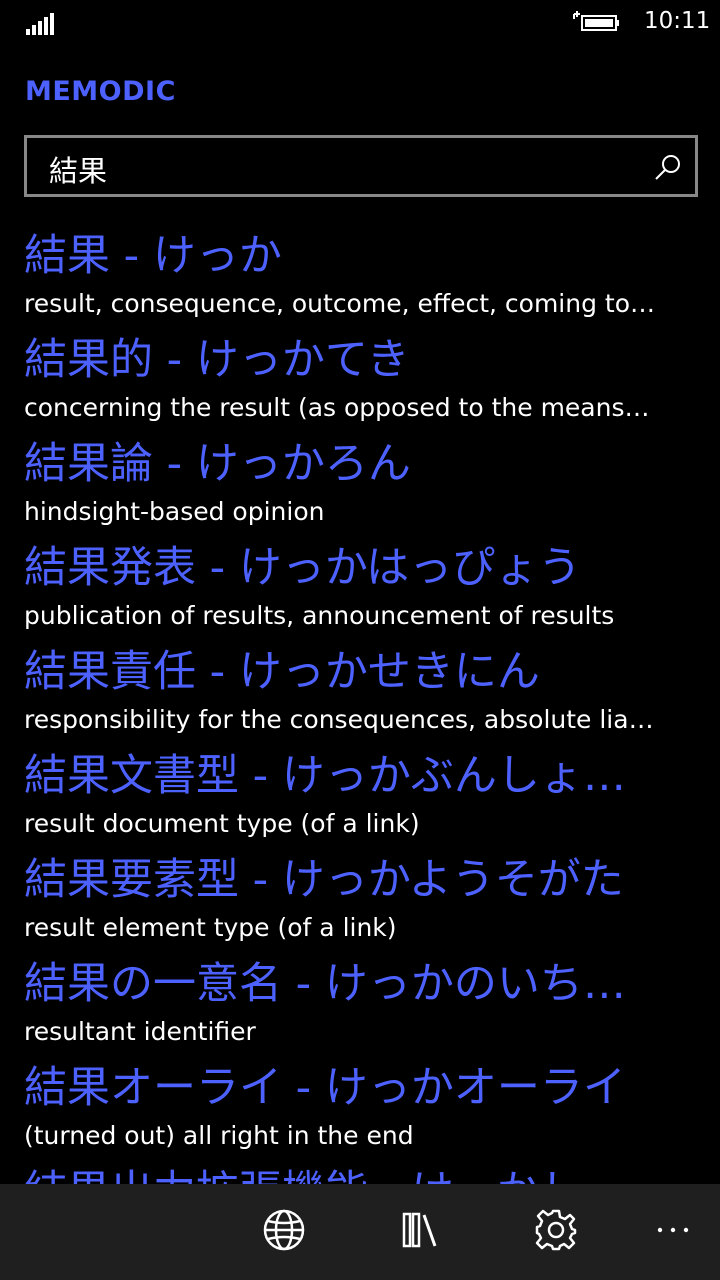 Image resolution: width=720 pixels, height=1280 pixels. I want to click on search-input-value: 結果, so click(78, 169).